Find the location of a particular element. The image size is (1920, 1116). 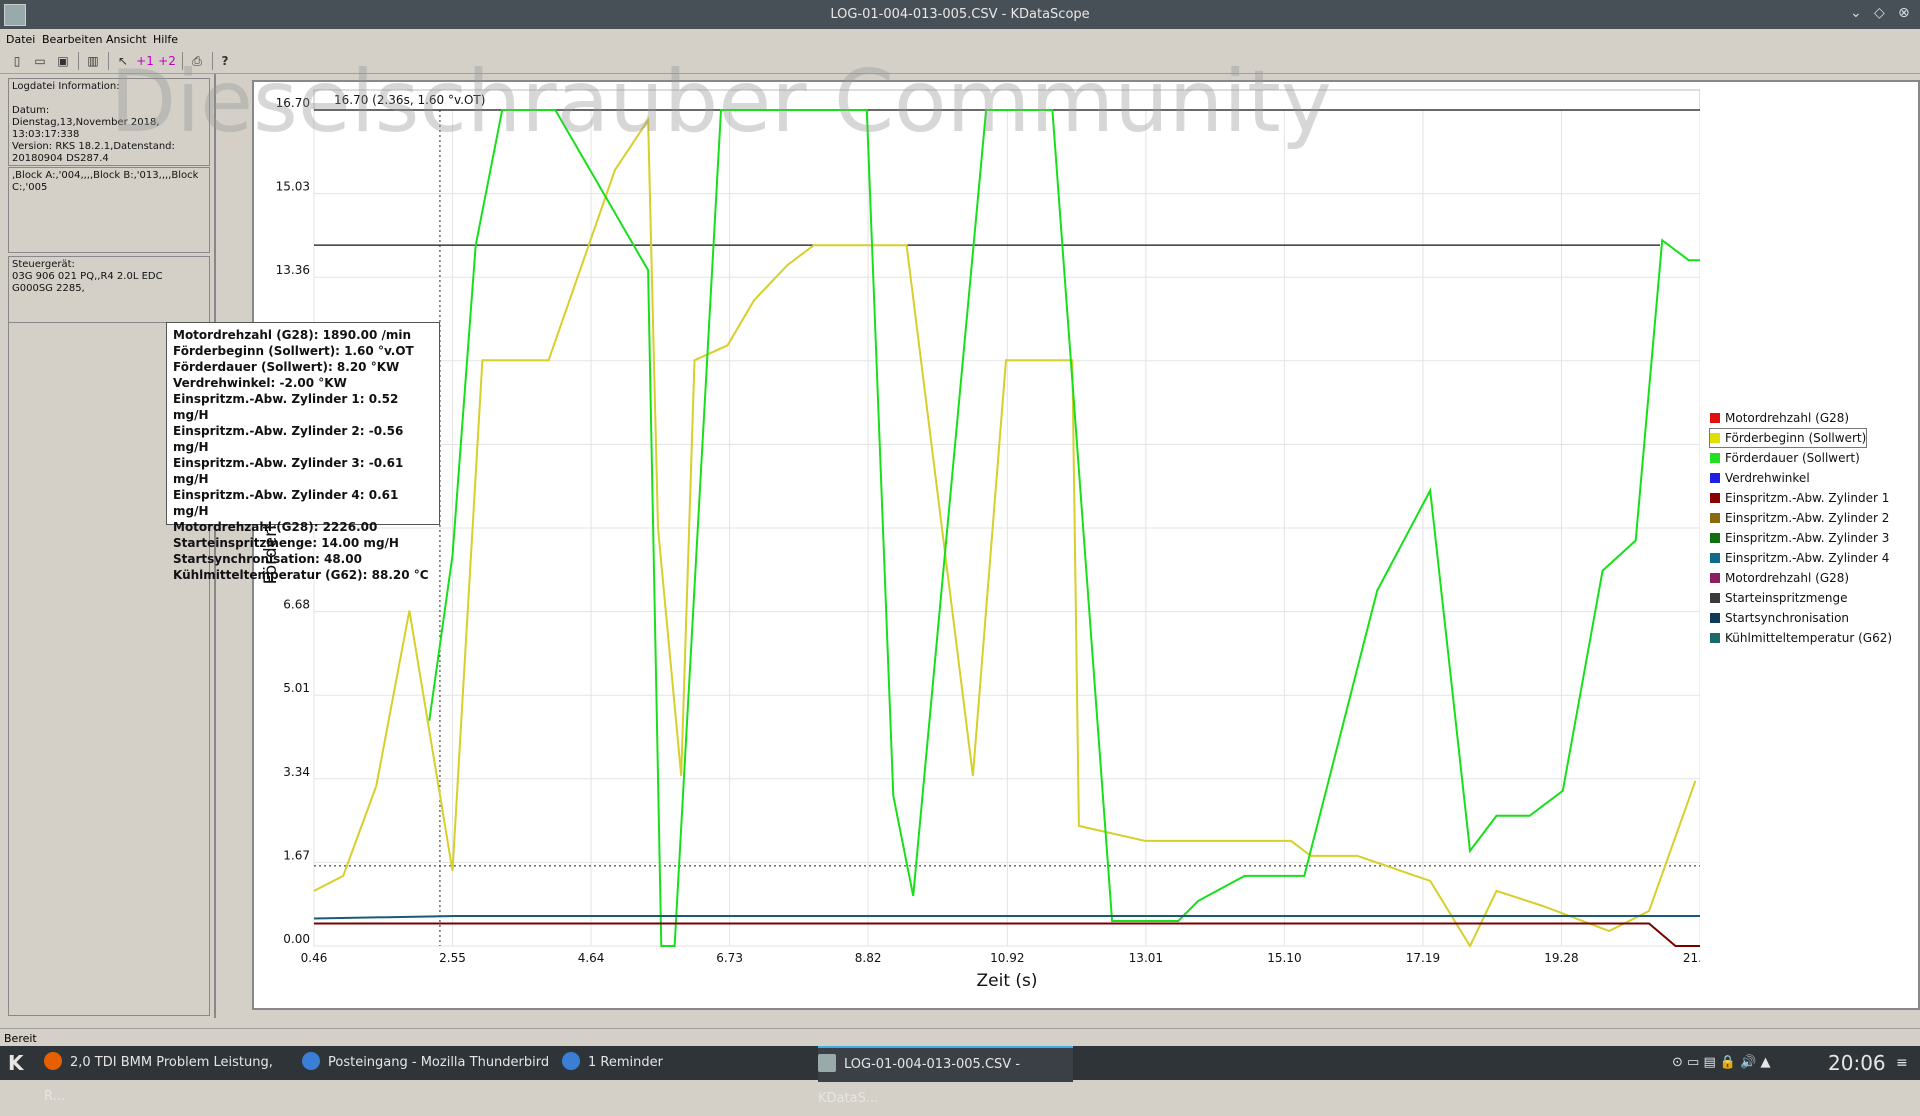

y-tick-label: 13.36 is located at coordinates (293, 270).